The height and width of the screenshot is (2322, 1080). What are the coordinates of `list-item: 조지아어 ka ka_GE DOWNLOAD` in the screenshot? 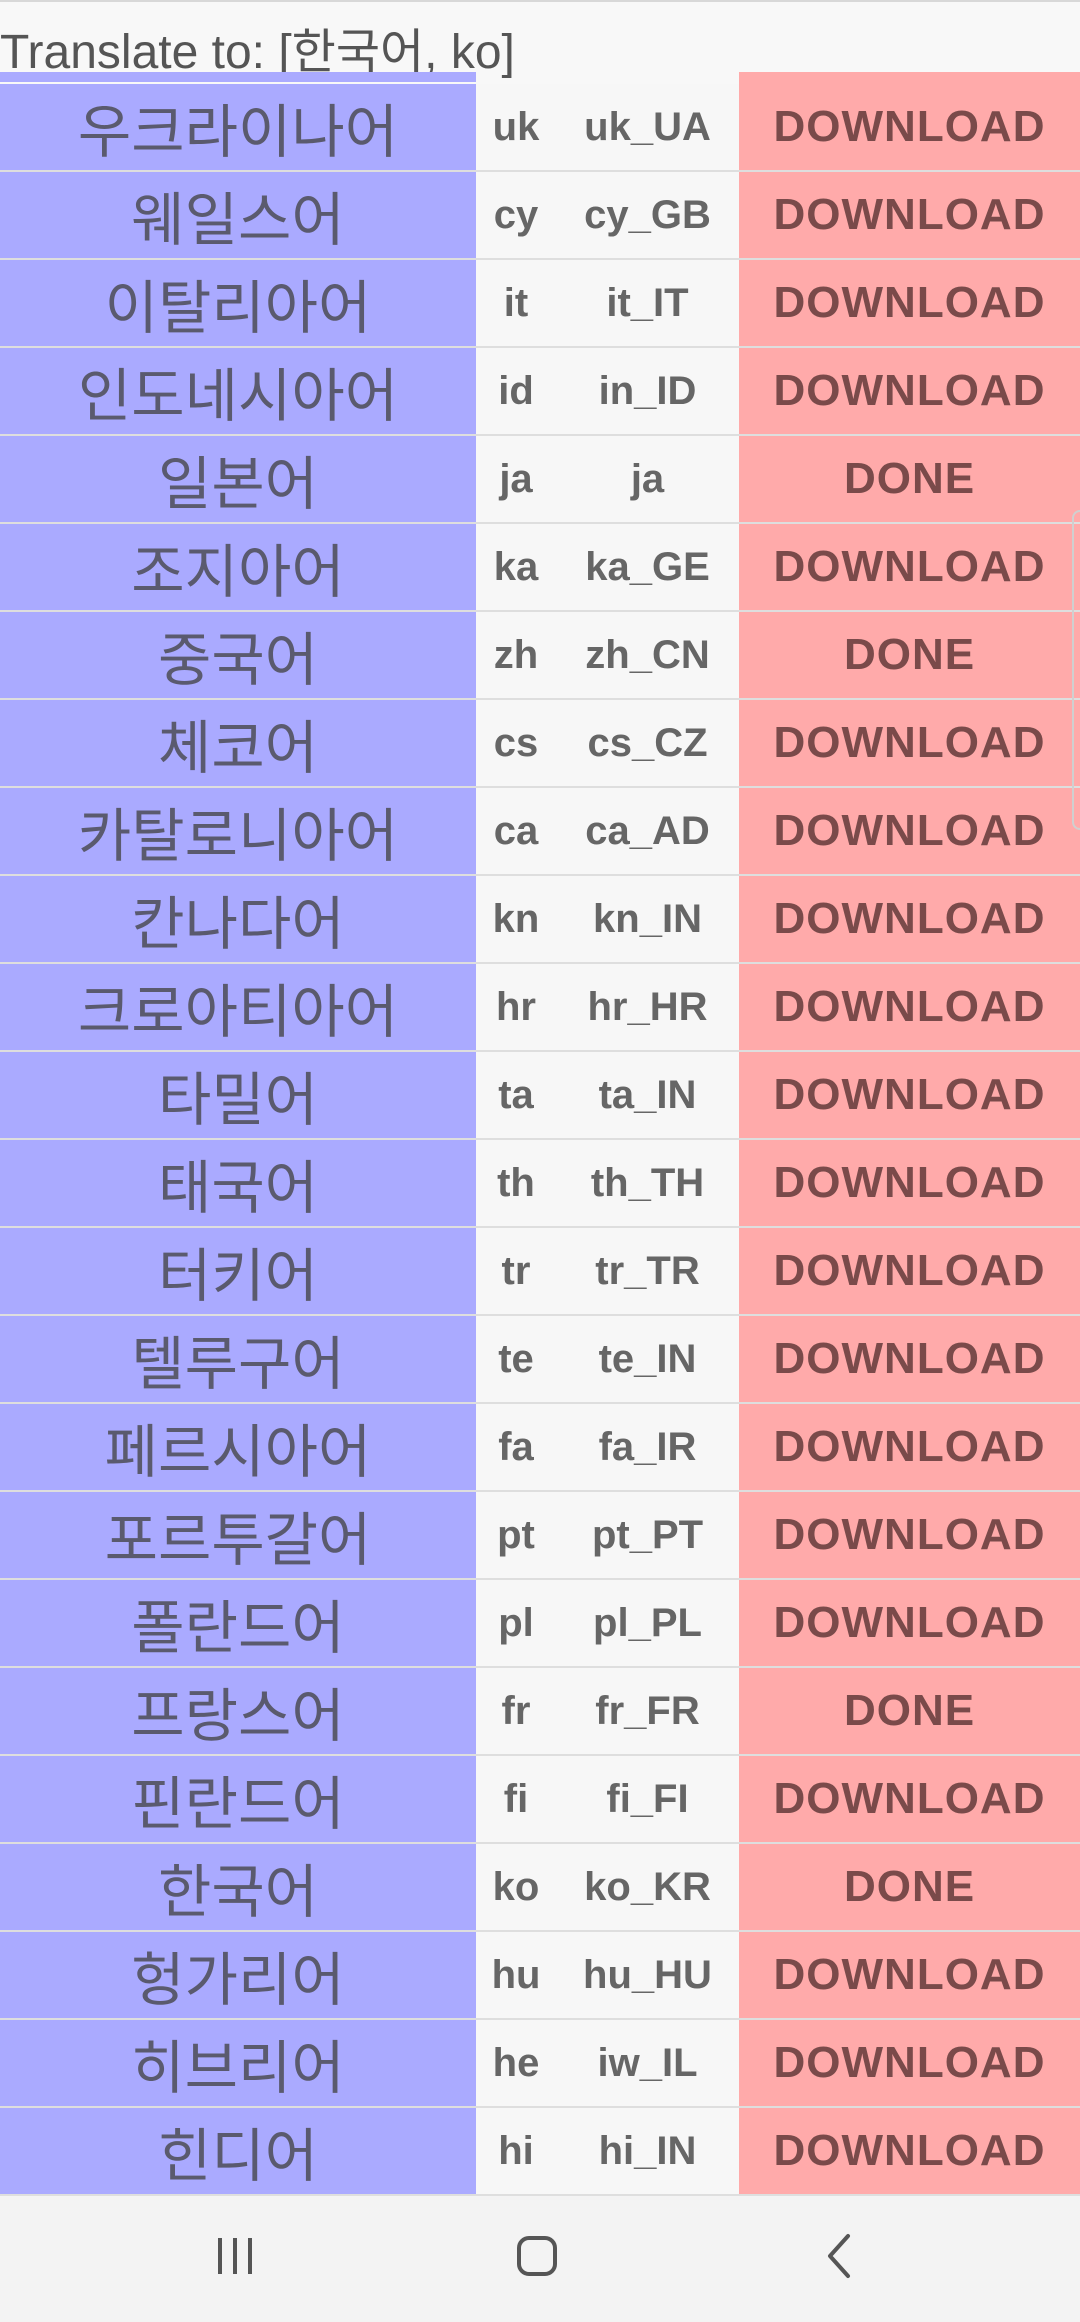 It's located at (540, 568).